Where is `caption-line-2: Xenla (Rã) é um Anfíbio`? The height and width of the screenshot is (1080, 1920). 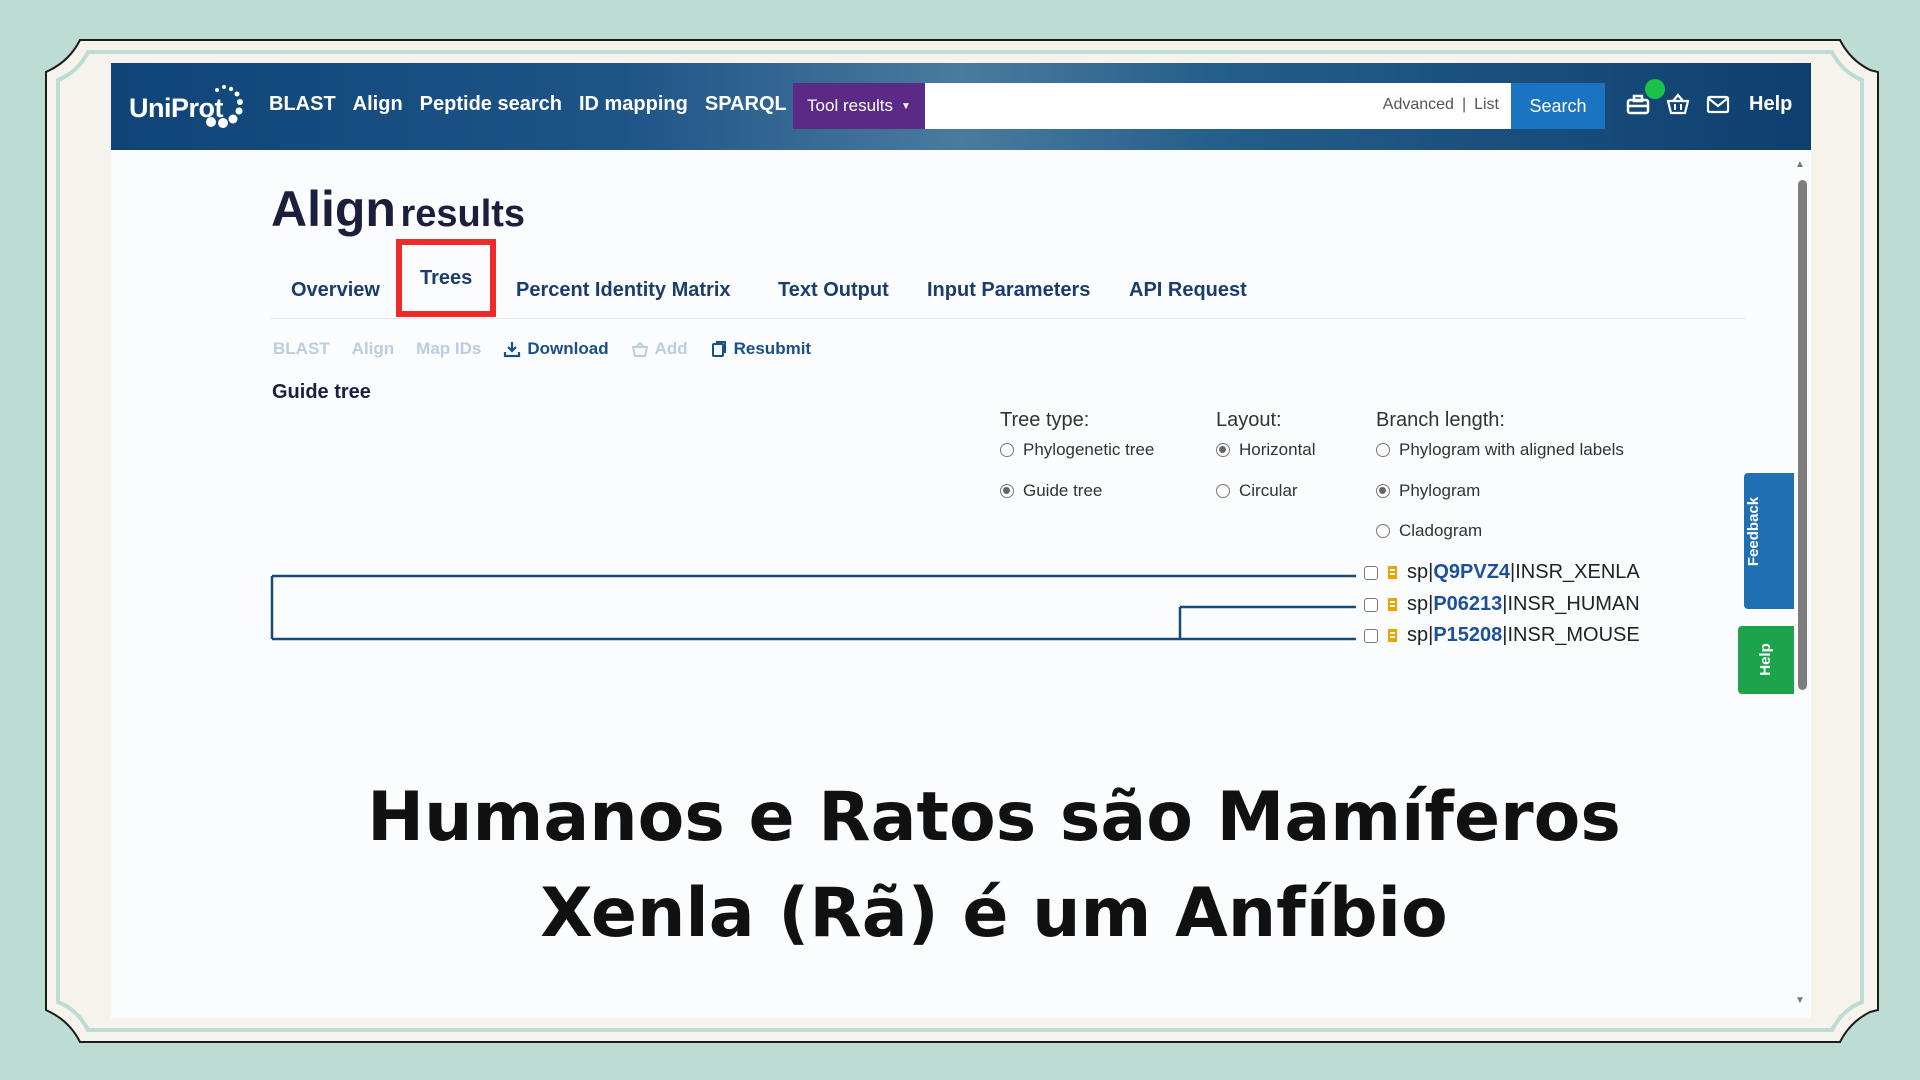 caption-line-2: Xenla (Rã) é um Anfíbio is located at coordinates (994, 913).